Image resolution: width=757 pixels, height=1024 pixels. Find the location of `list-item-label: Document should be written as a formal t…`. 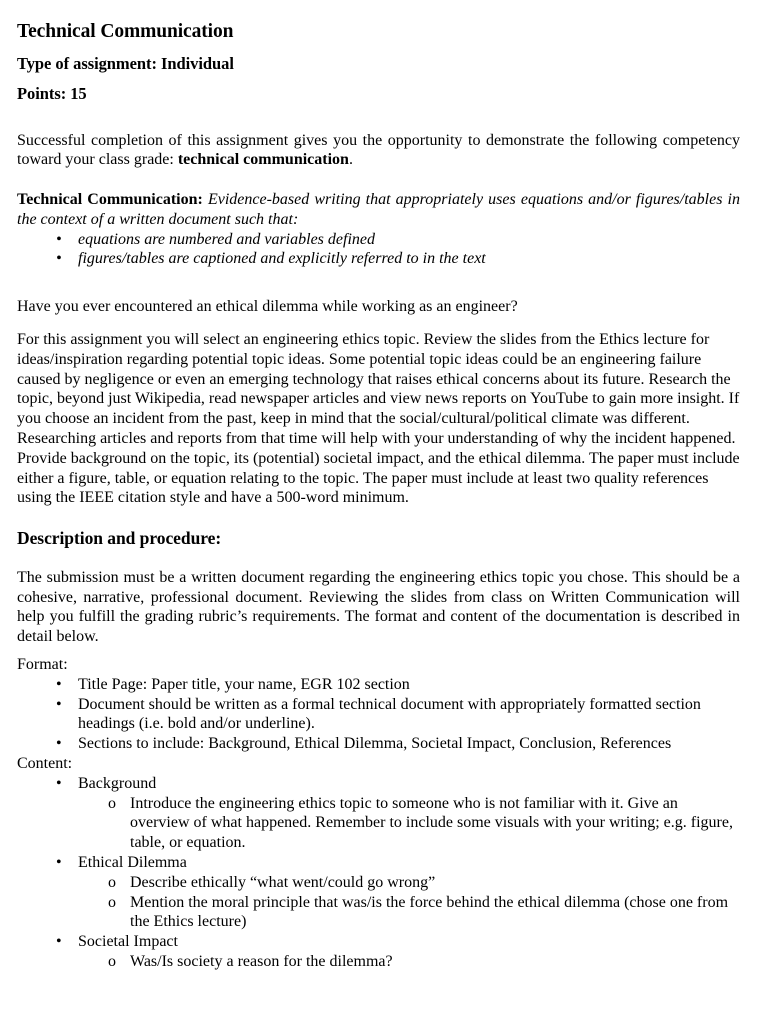

list-item-label: Document should be written as a formal t… is located at coordinates (389, 714).